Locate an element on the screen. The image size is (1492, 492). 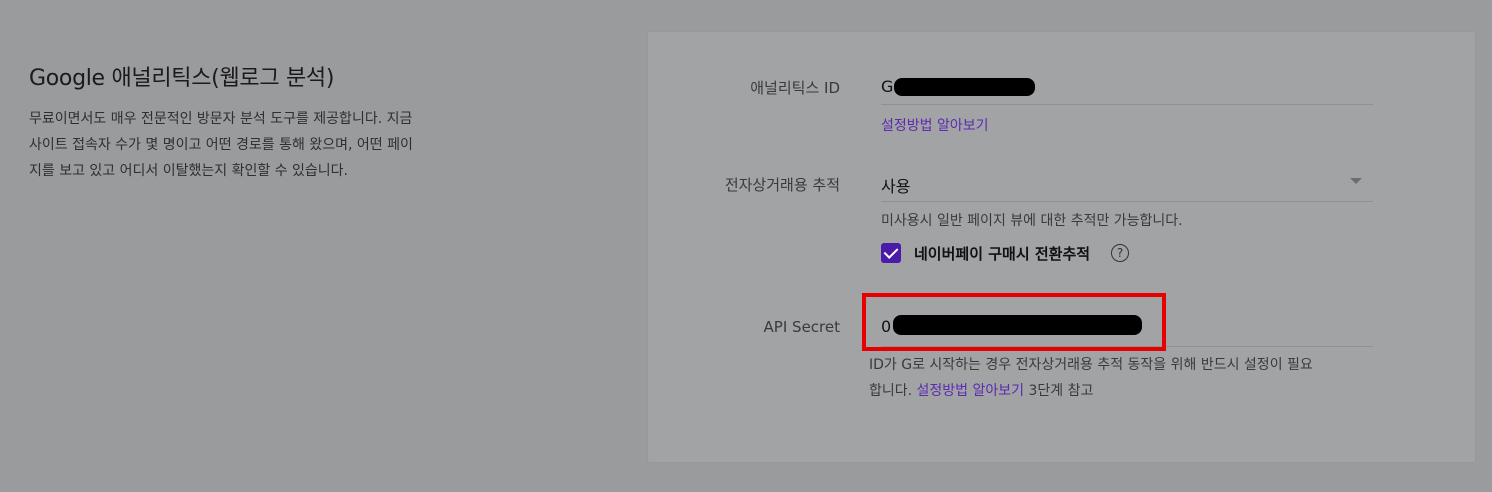
conversion-tracking-checkbox is located at coordinates (891, 253).